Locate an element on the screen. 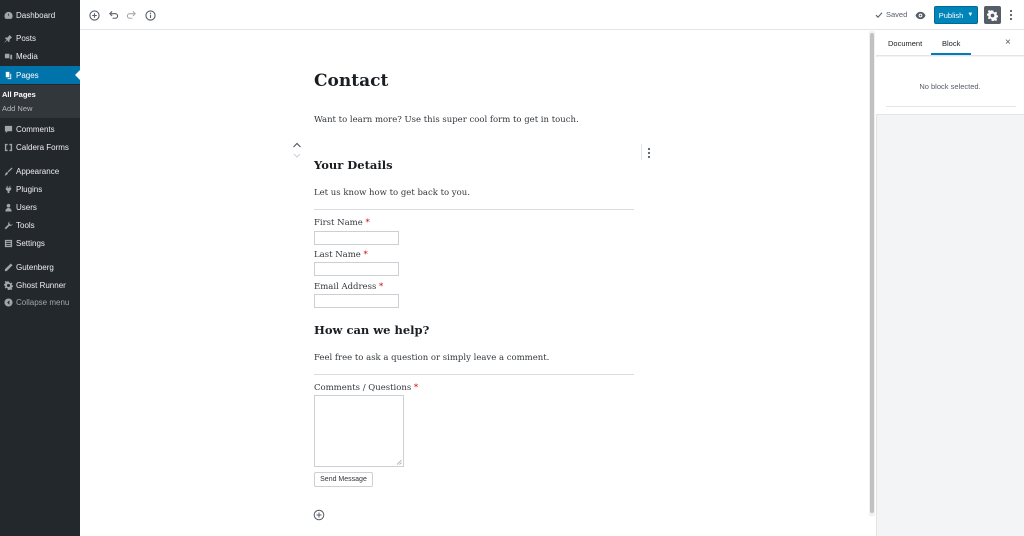 The height and width of the screenshot is (536, 1024). submenu-all-pages: All Pages is located at coordinates (19, 94).